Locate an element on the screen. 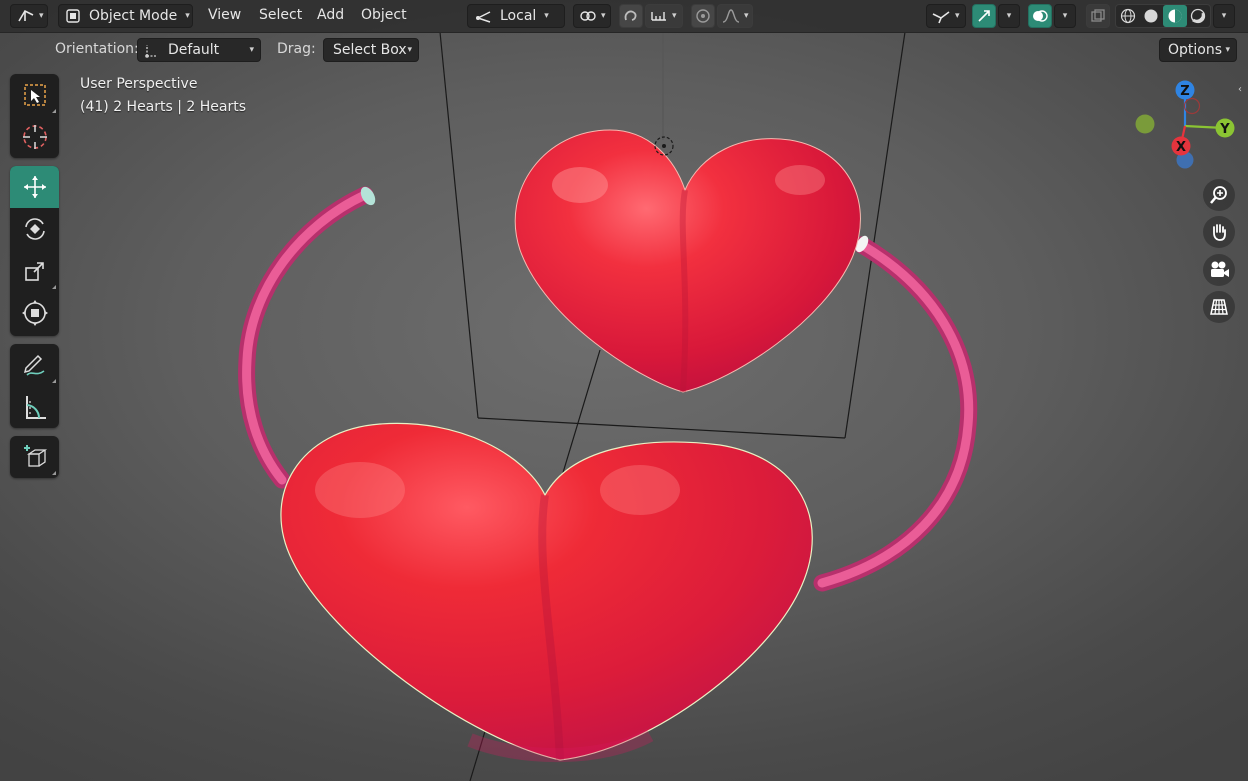  measure-tool is located at coordinates (34, 407).